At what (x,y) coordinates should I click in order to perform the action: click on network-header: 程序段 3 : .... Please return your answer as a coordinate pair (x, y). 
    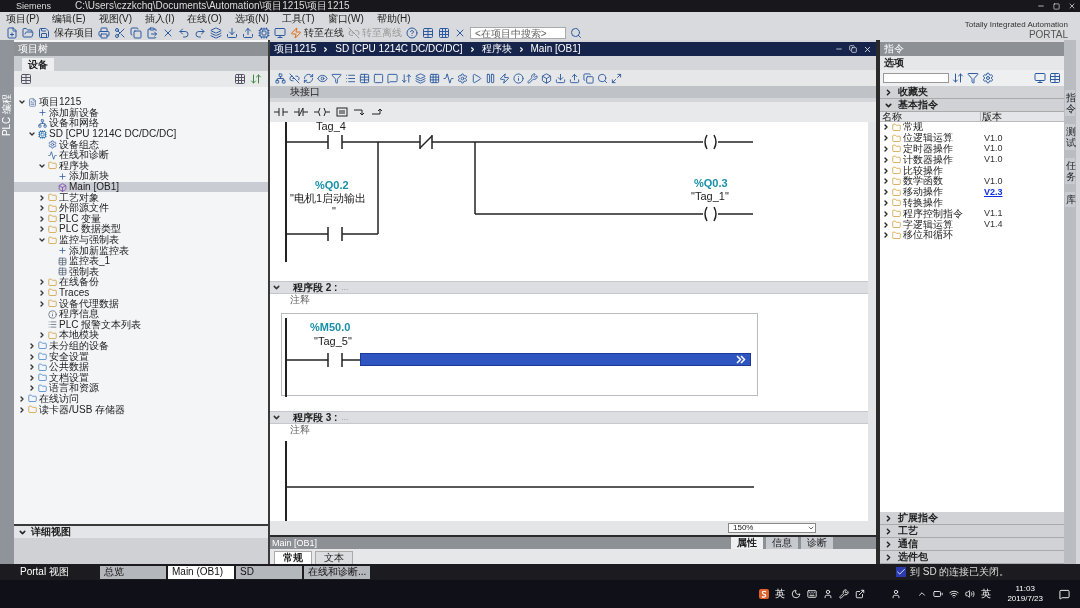
    Looking at the image, I should click on (569, 417).